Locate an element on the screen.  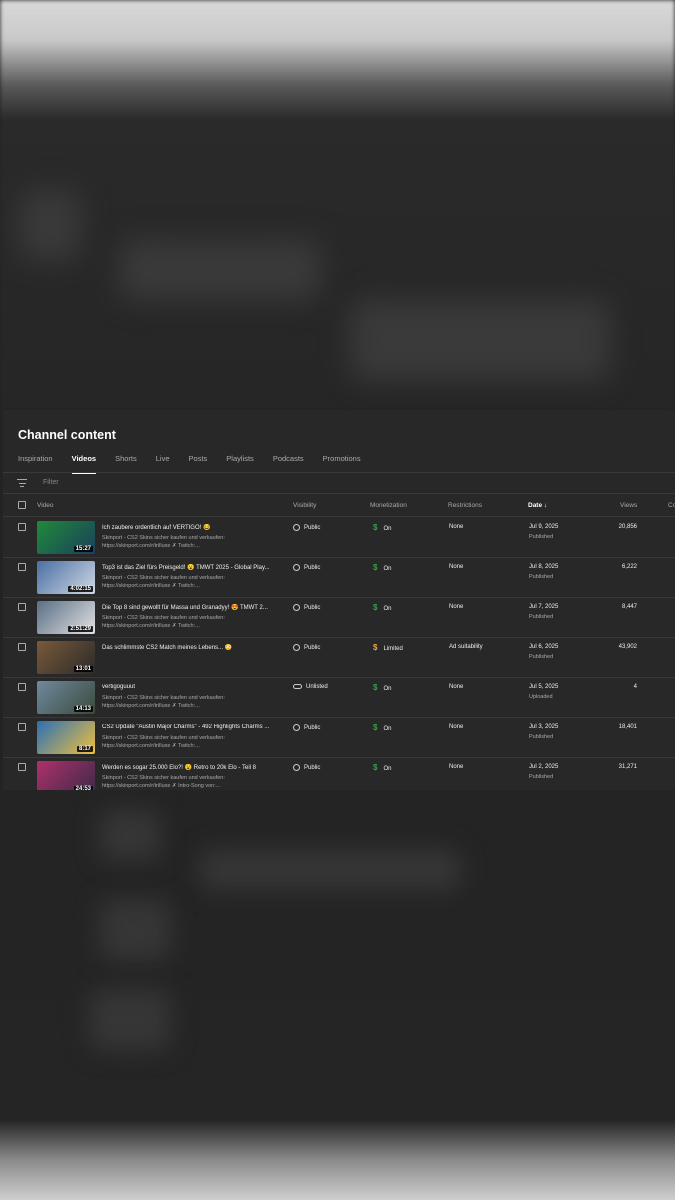
tab-live: Live is located at coordinates (163, 464).